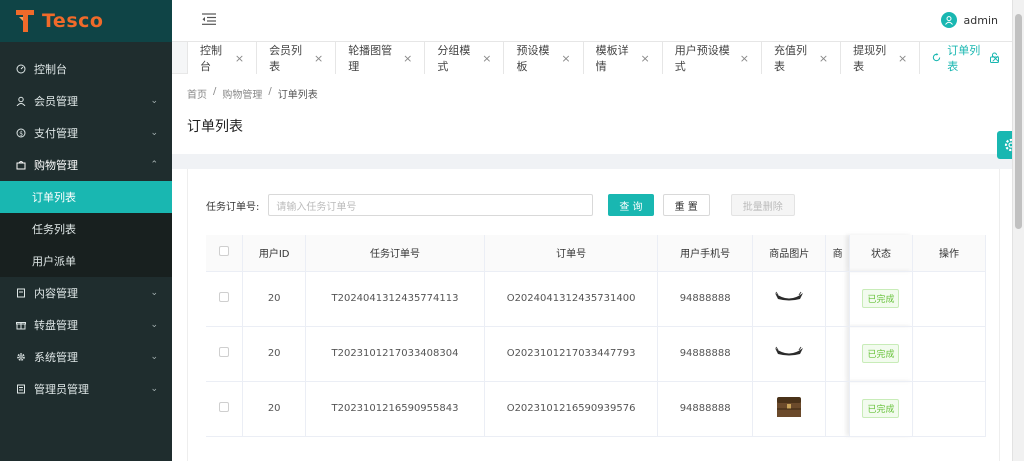 The height and width of the screenshot is (461, 1024). What do you see at coordinates (21, 69) in the screenshot?
I see `dashboard-icon` at bounding box center [21, 69].